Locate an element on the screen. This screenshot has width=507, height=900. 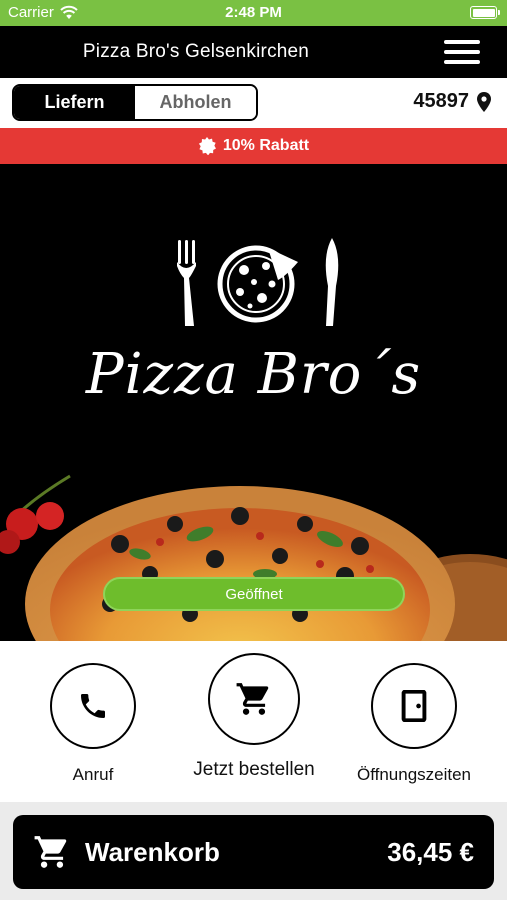
opening-hours-circle is located at coordinates (414, 706).